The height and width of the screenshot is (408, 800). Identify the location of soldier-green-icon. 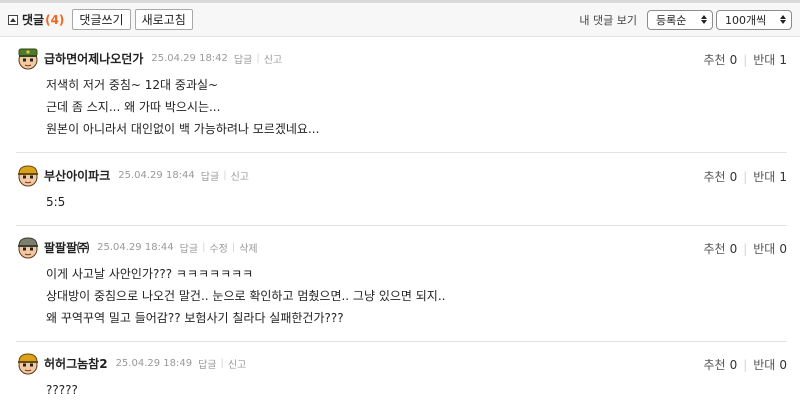
(28, 59).